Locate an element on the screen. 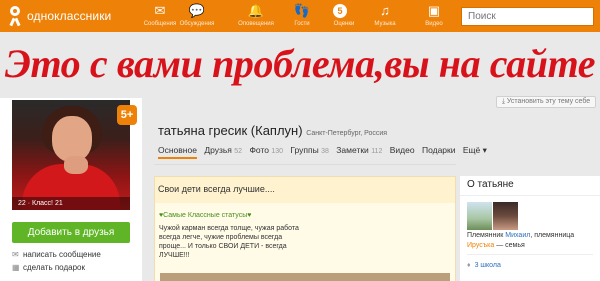 This screenshot has width=600, height=281. write-message-label: написать сообщение is located at coordinates (62, 254).